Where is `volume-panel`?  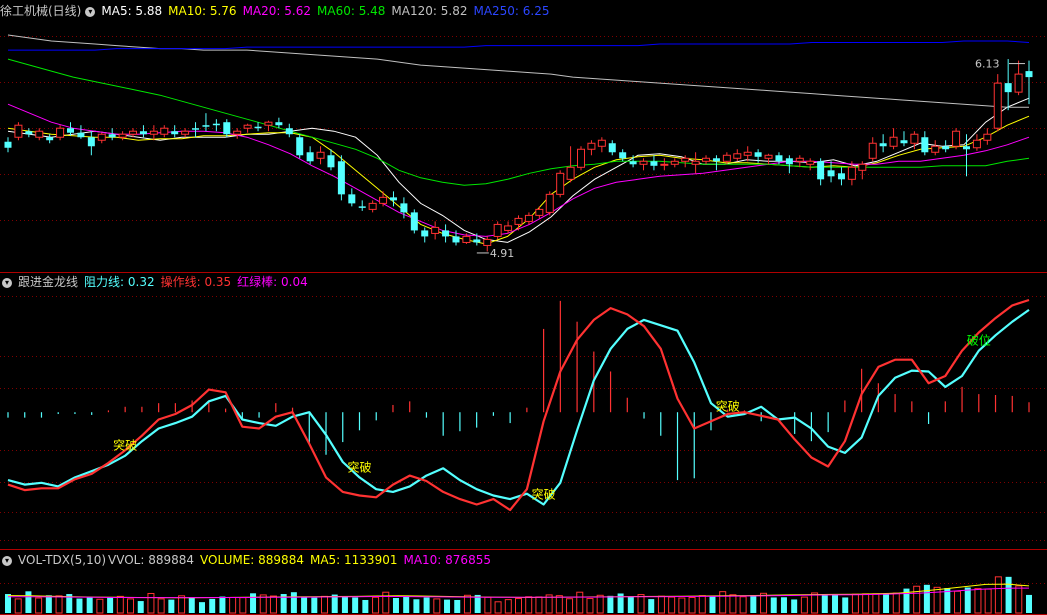 volume-panel is located at coordinates (518, 595).